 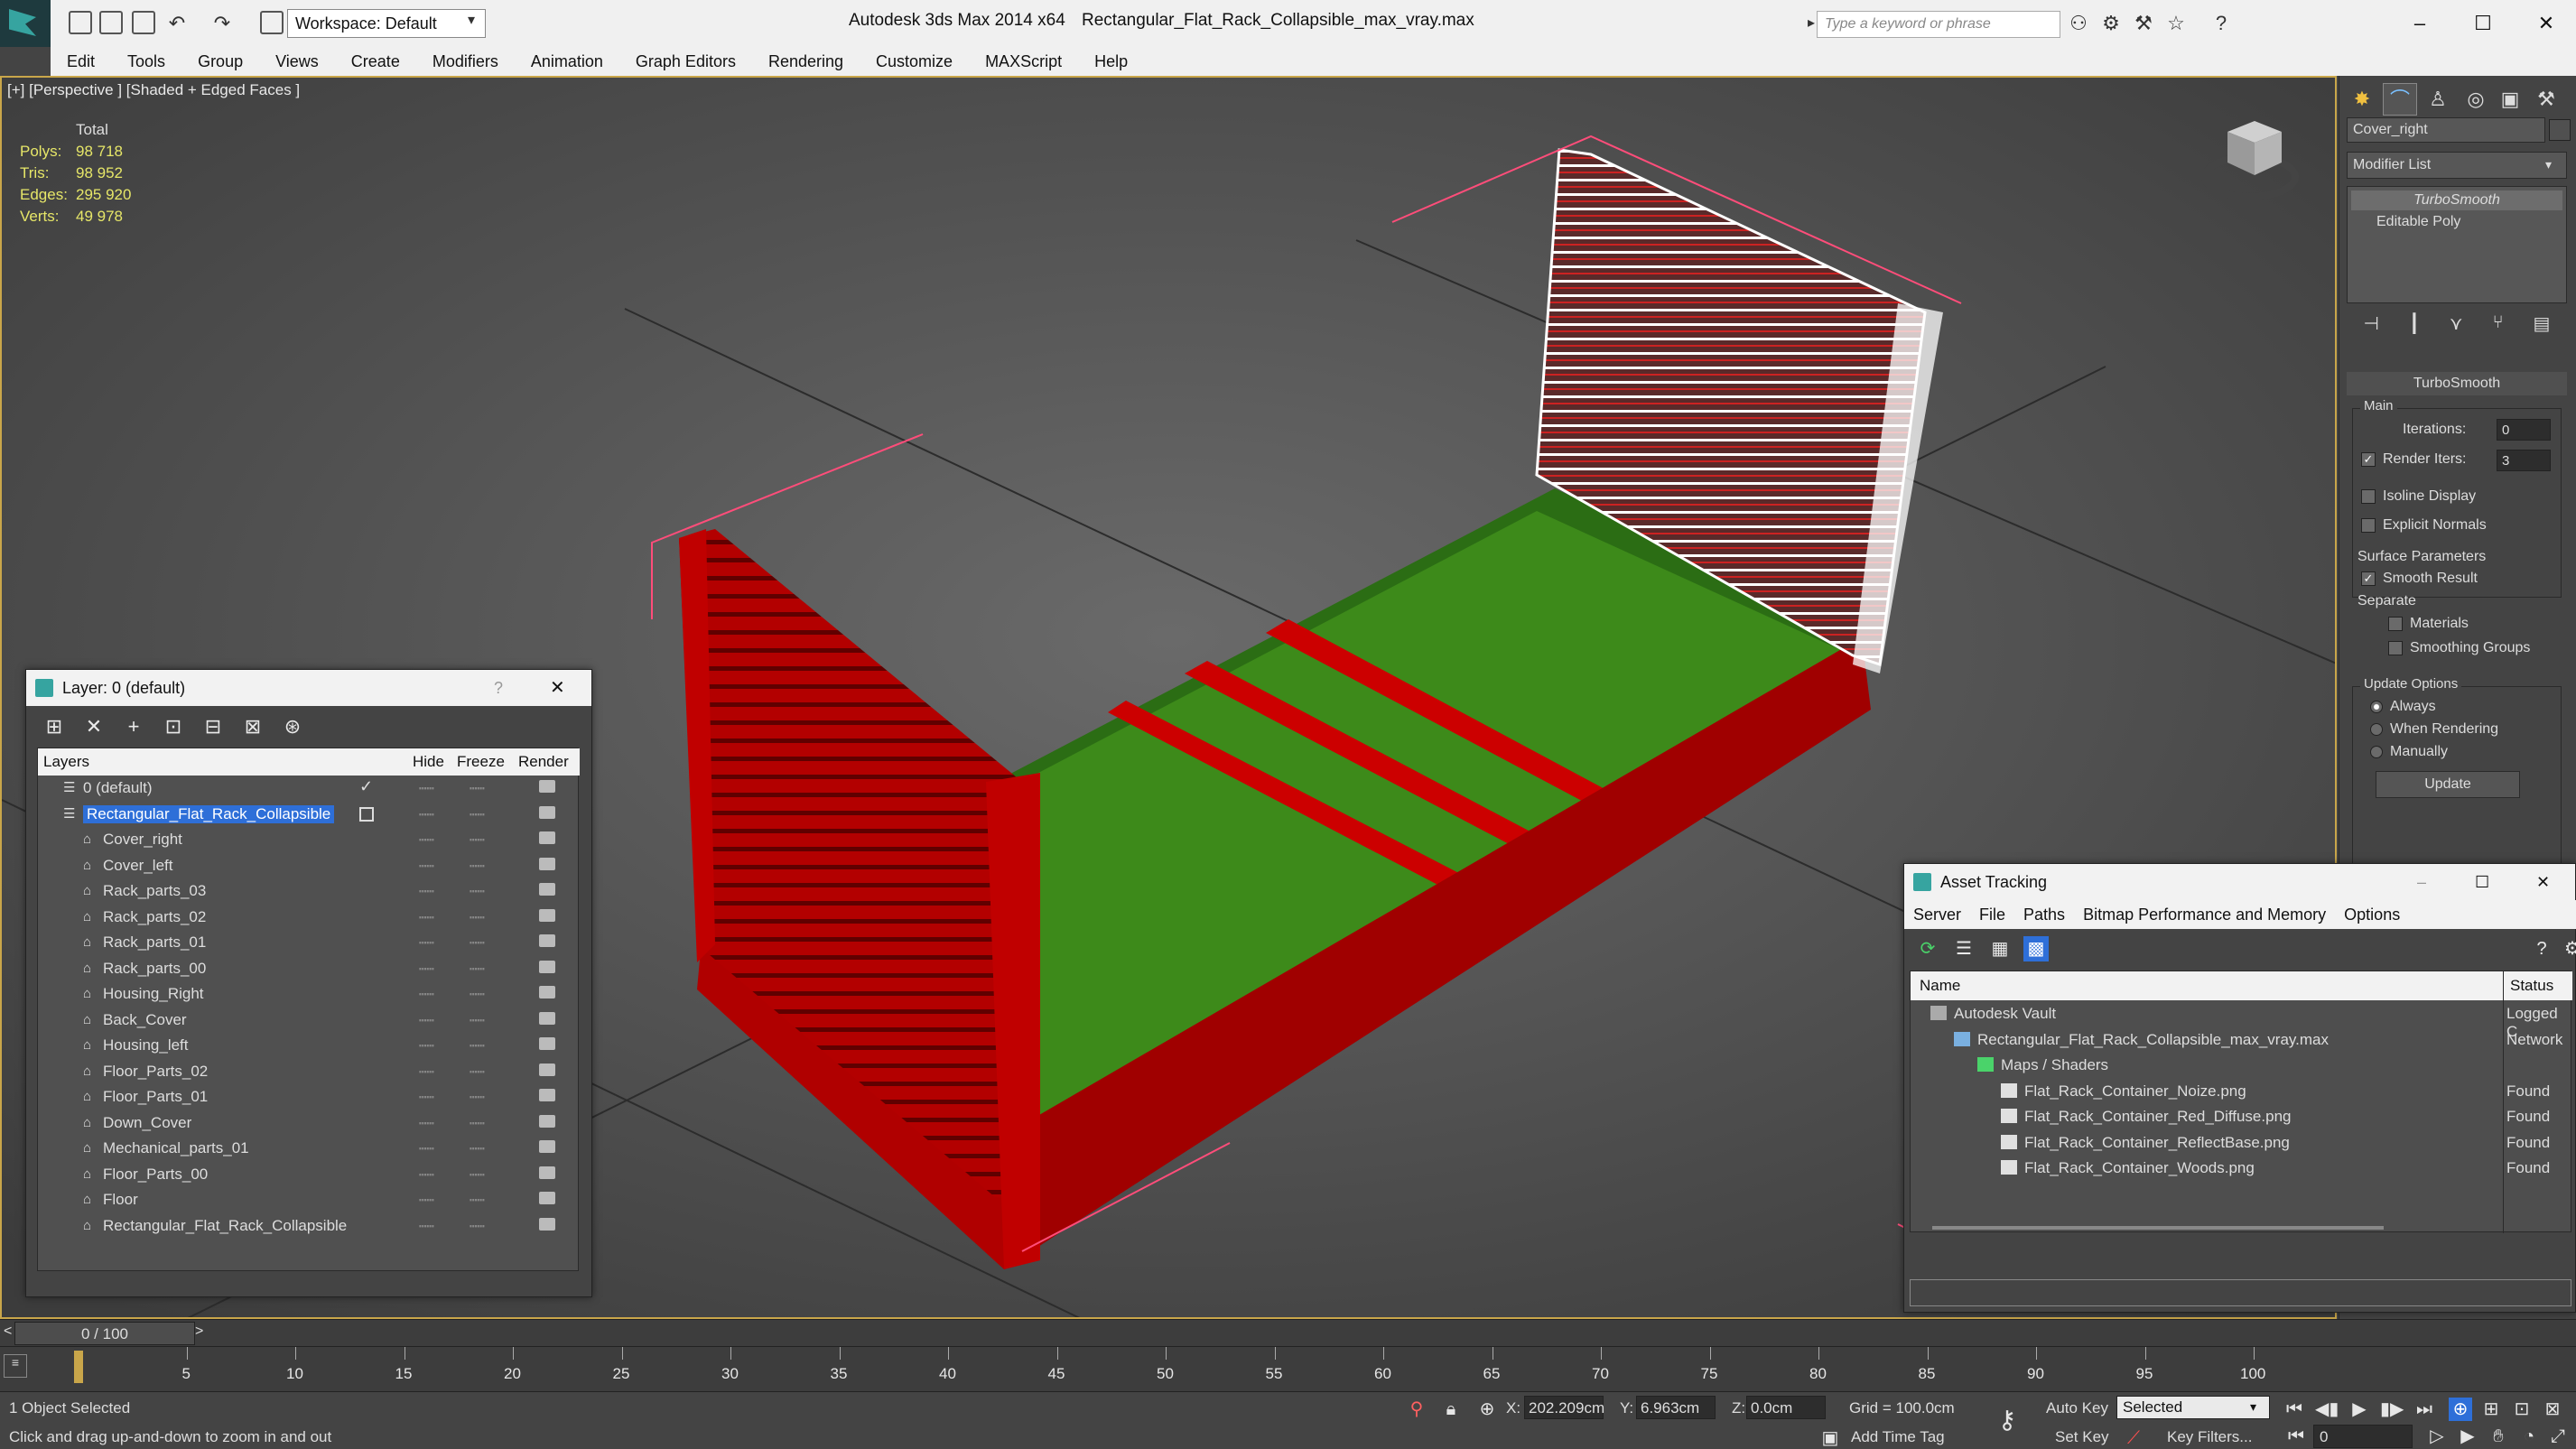 What do you see at coordinates (2546, 99) in the screenshot?
I see `utilities-tab-icon: ⚒` at bounding box center [2546, 99].